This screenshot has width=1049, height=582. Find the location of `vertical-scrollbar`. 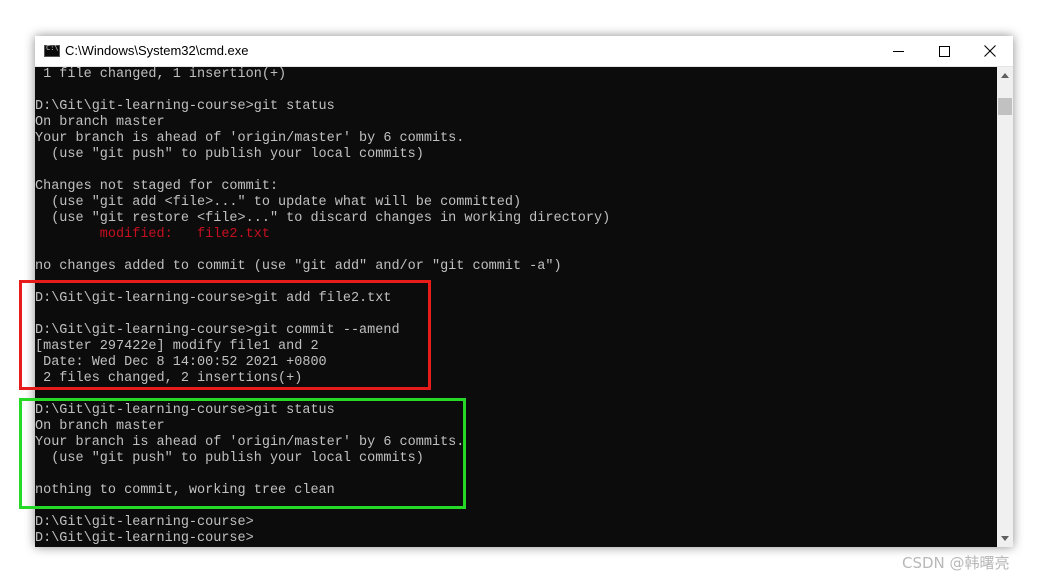

vertical-scrollbar is located at coordinates (1005, 307).